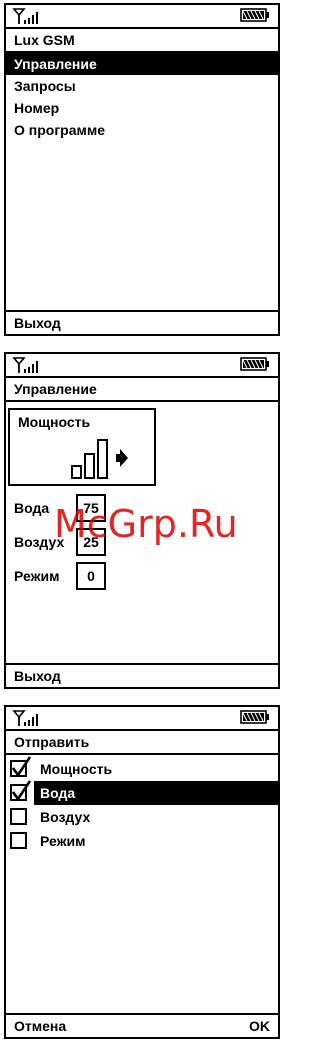 The width and height of the screenshot is (320, 1042). Describe the element at coordinates (142, 108) in the screenshot. I see `menu-item-number: Номер` at that location.